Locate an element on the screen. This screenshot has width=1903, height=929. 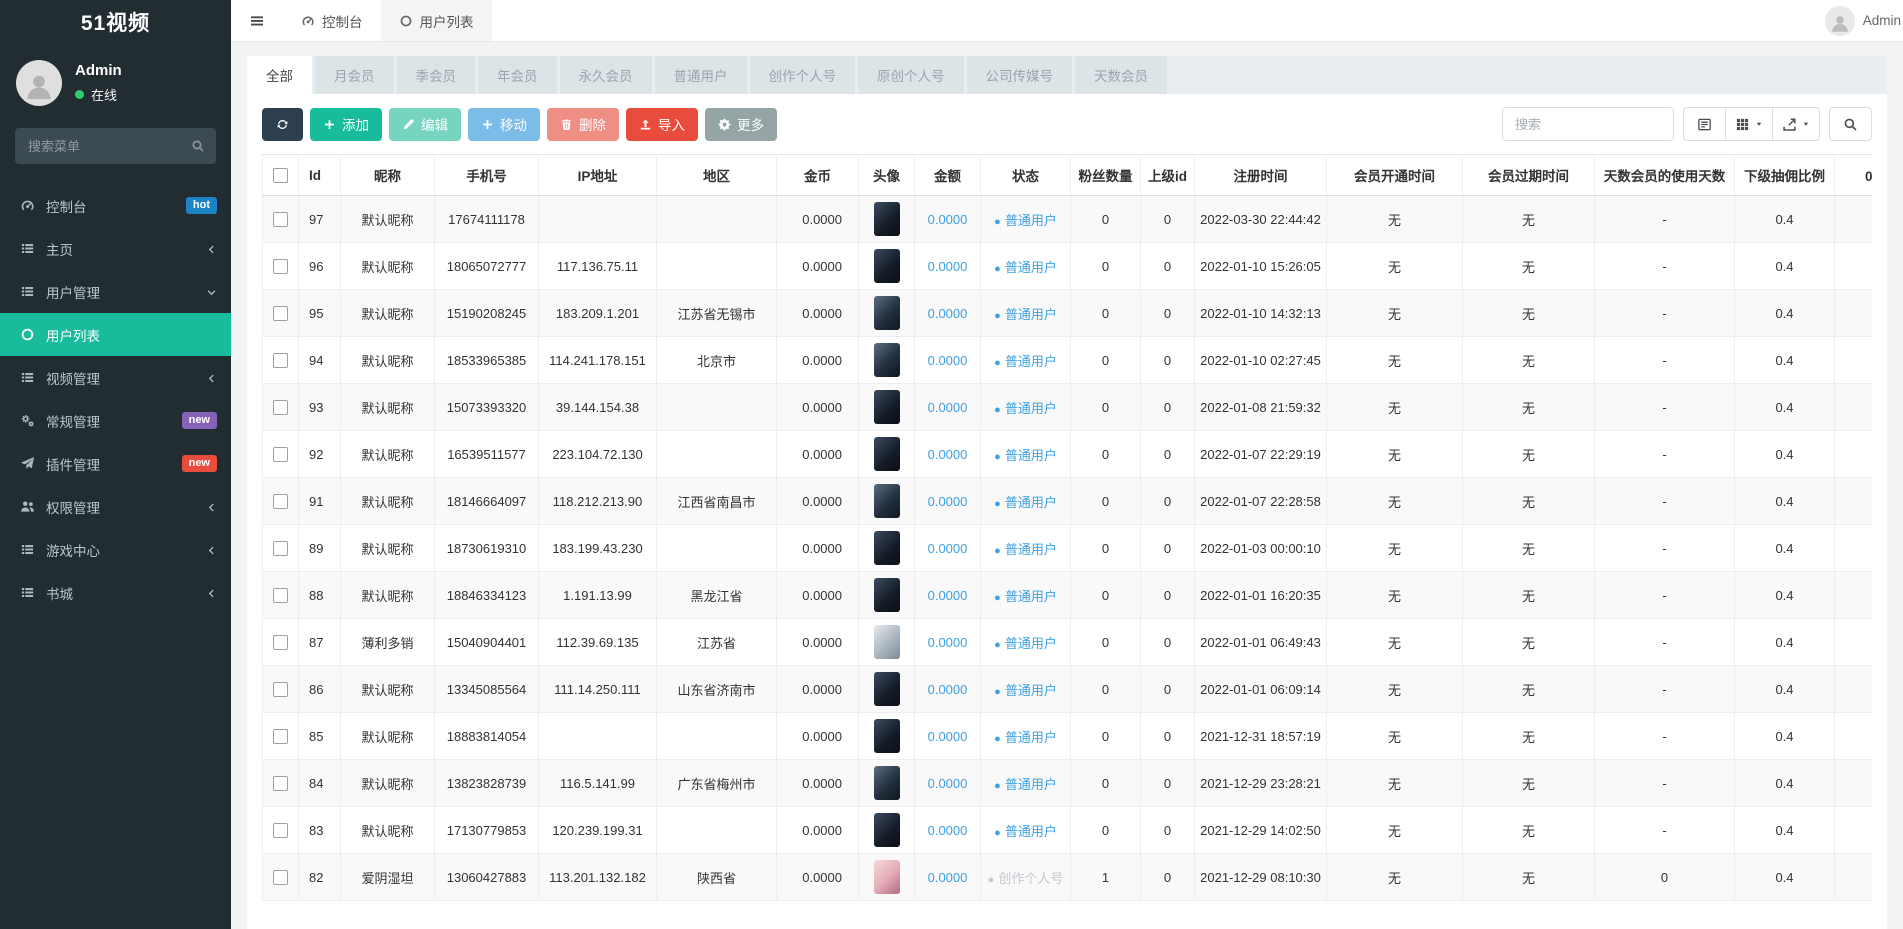
filter-tab-9: 天数会员 is located at coordinates (1121, 75).